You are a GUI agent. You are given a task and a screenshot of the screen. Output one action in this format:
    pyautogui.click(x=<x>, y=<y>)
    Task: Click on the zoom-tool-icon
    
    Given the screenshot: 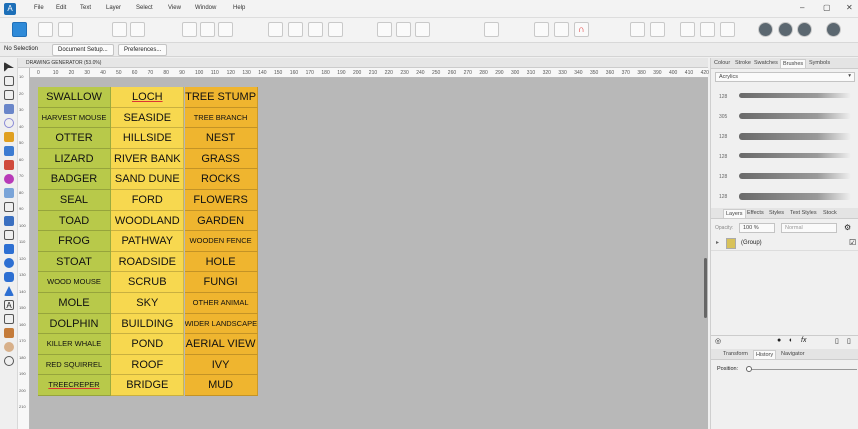 What is the action you would take?
    pyautogui.click(x=9, y=361)
    